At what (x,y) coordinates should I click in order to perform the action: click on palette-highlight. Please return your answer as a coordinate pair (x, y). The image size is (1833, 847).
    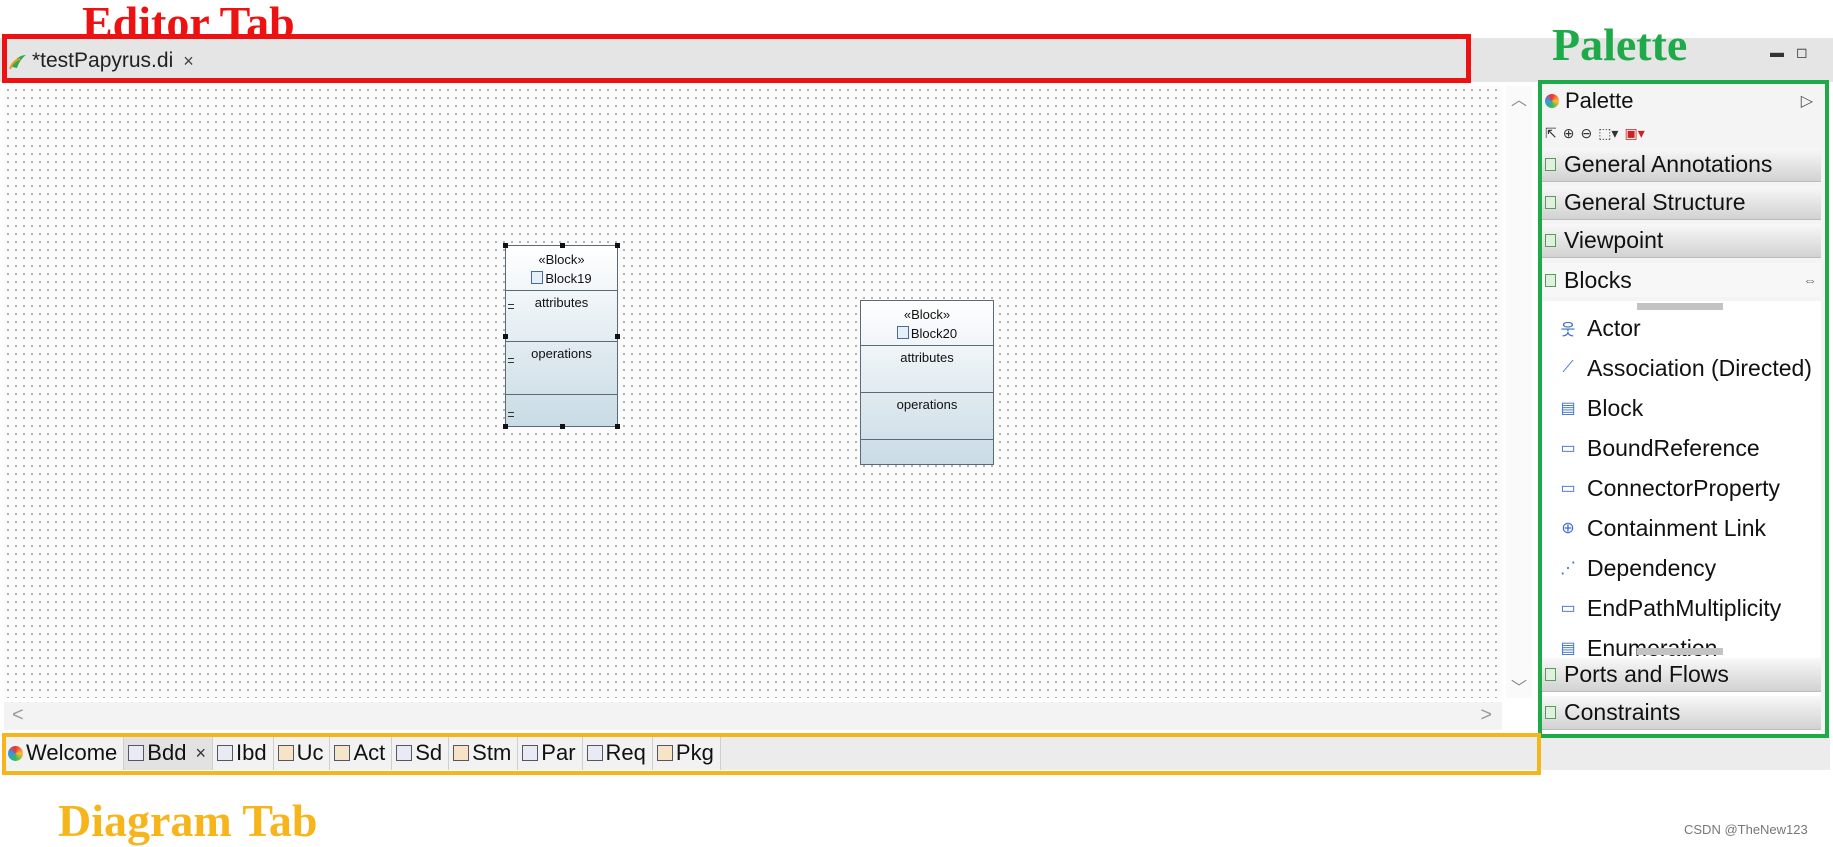
    Looking at the image, I should click on (1683, 409).